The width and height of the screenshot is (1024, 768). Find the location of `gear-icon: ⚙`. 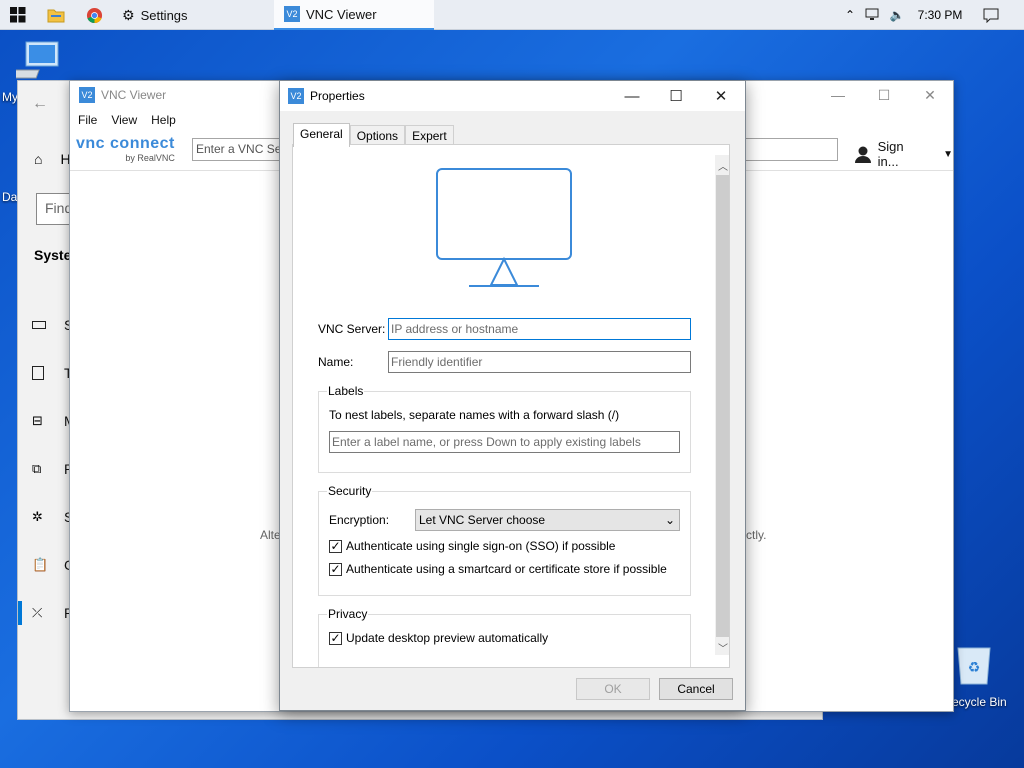

gear-icon: ⚙ is located at coordinates (128, 14).